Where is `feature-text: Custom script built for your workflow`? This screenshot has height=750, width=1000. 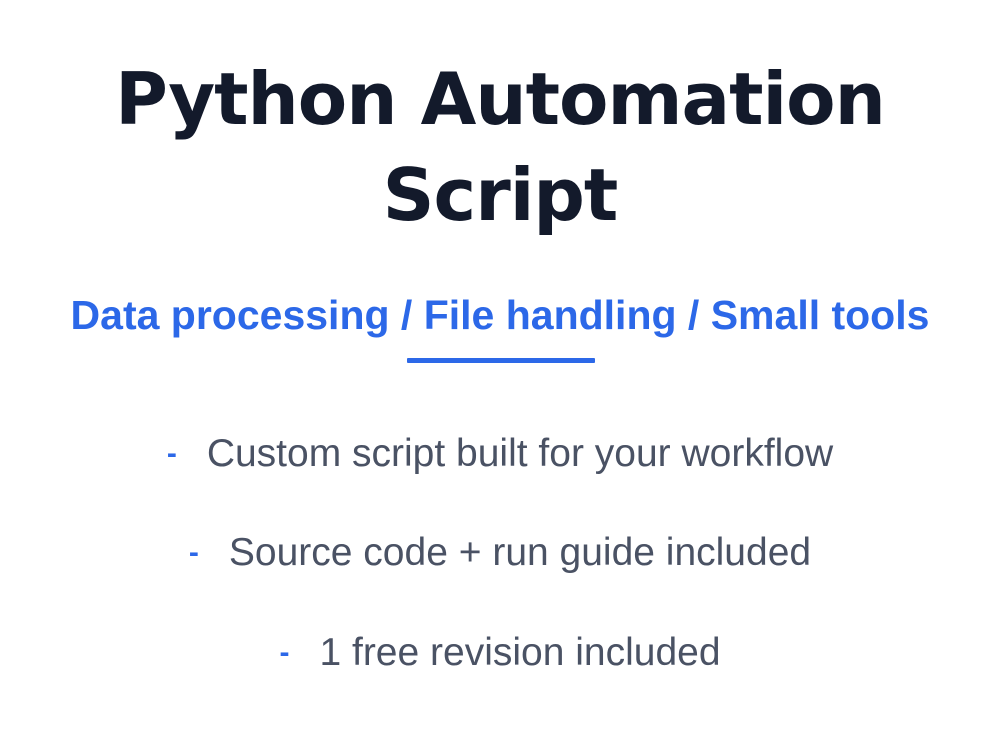
feature-text: Custom script built for your workflow is located at coordinates (520, 453).